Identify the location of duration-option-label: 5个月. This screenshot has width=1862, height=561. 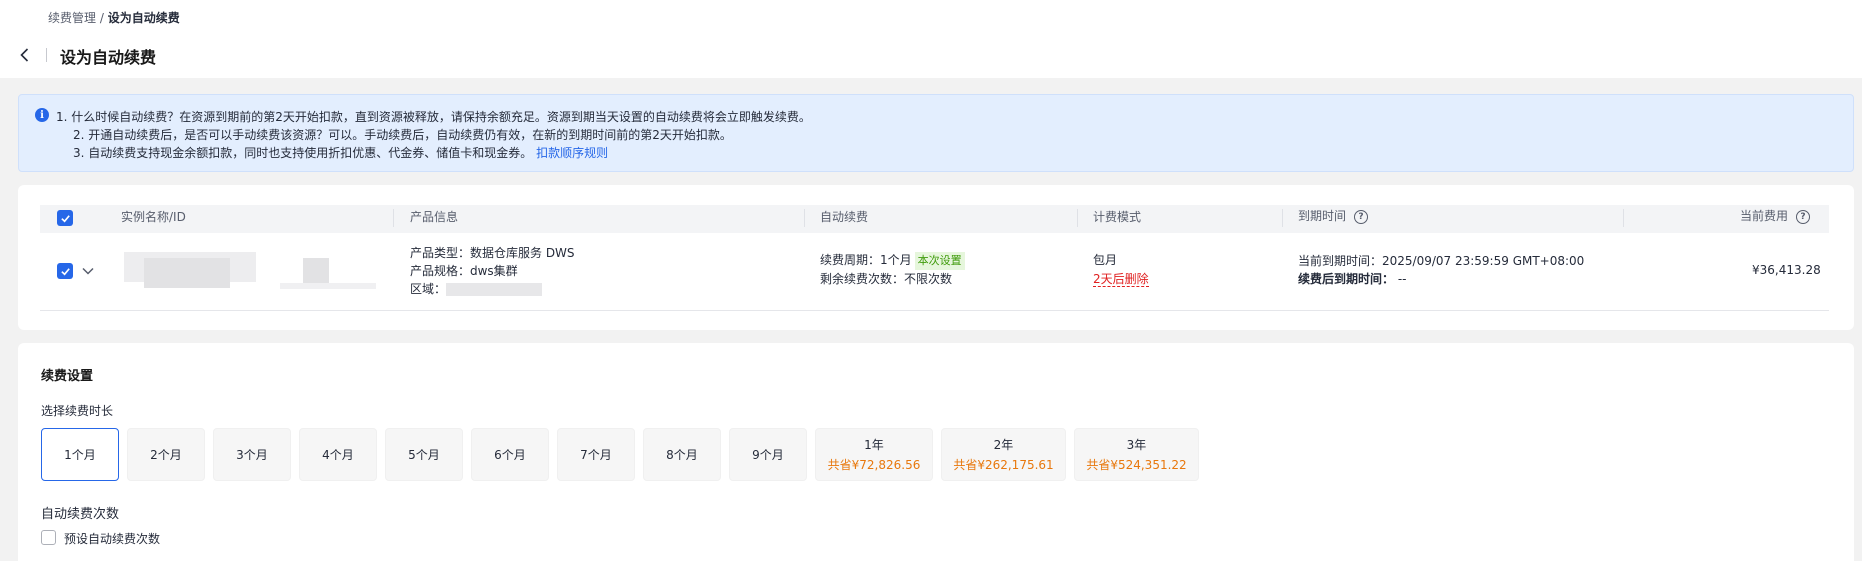
(424, 455).